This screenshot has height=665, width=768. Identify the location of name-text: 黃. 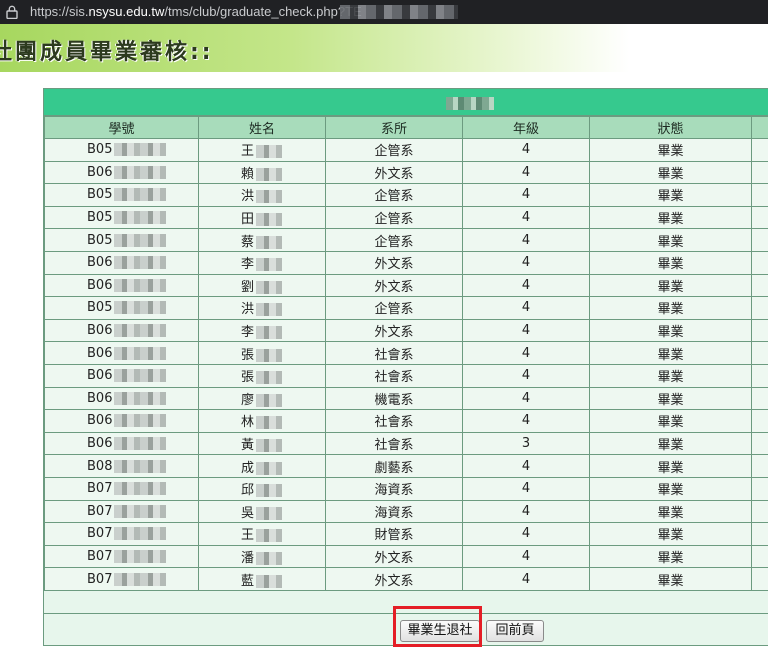
(248, 446).